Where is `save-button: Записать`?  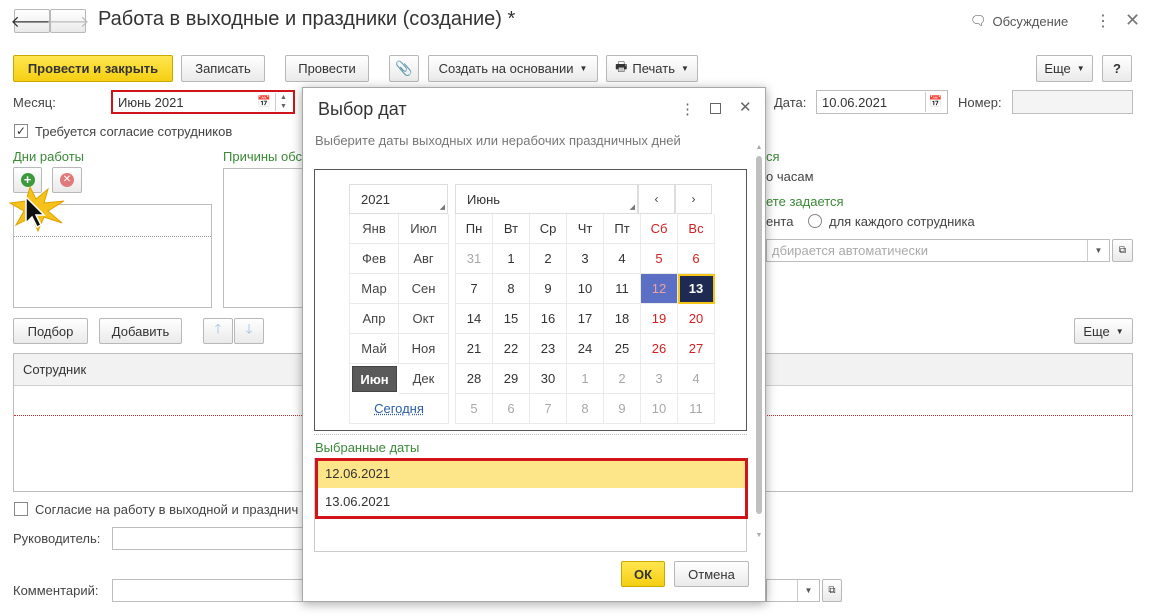
save-button: Записать is located at coordinates (223, 68).